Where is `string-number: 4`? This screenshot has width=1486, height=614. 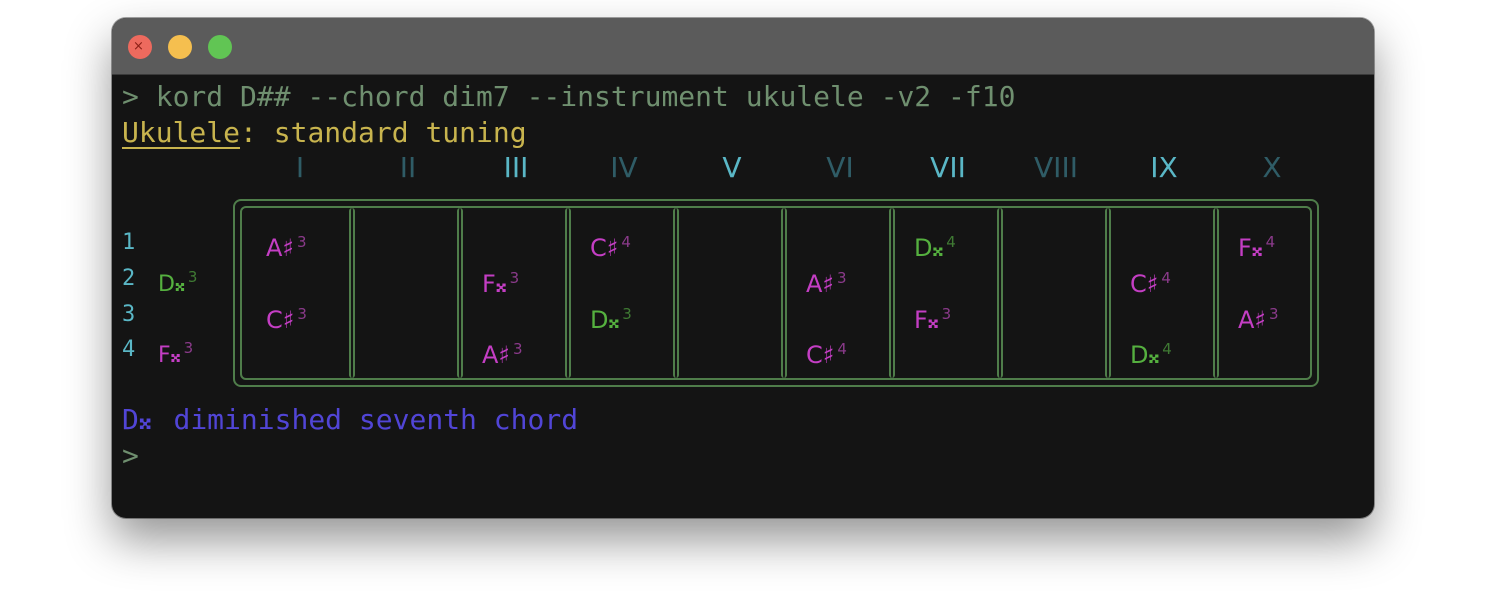 string-number: 4 is located at coordinates (129, 349).